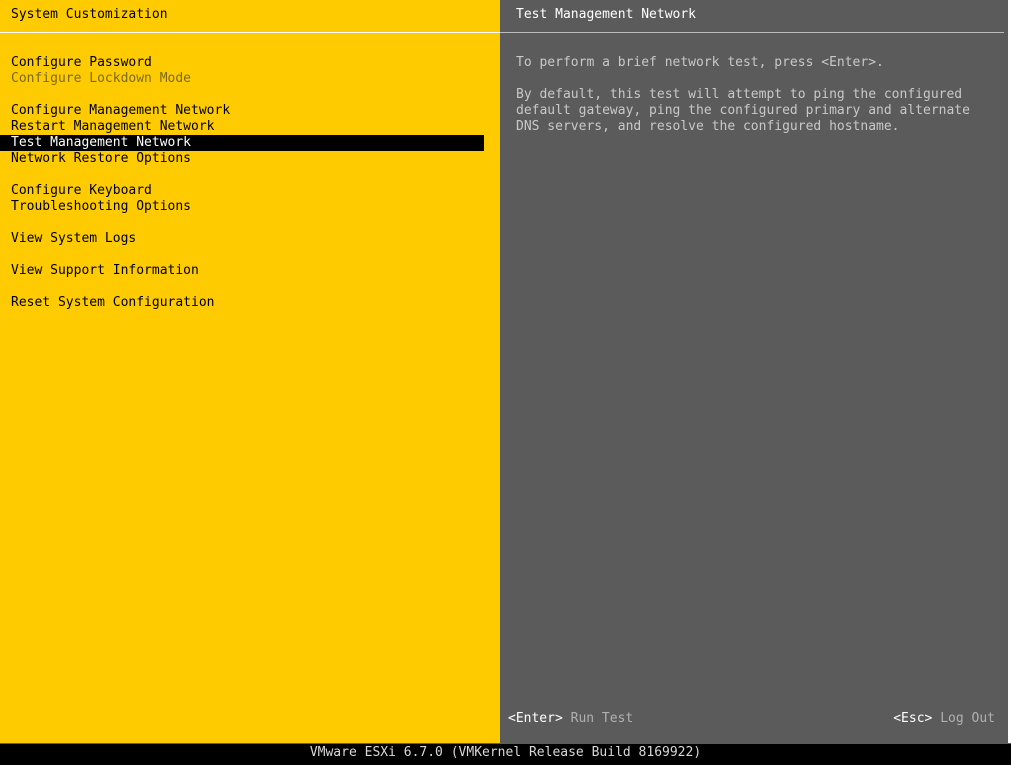 This screenshot has height=765, width=1011. What do you see at coordinates (242, 191) in the screenshot?
I see `menu-item-configure-keyboard: Configure Keyboard` at bounding box center [242, 191].